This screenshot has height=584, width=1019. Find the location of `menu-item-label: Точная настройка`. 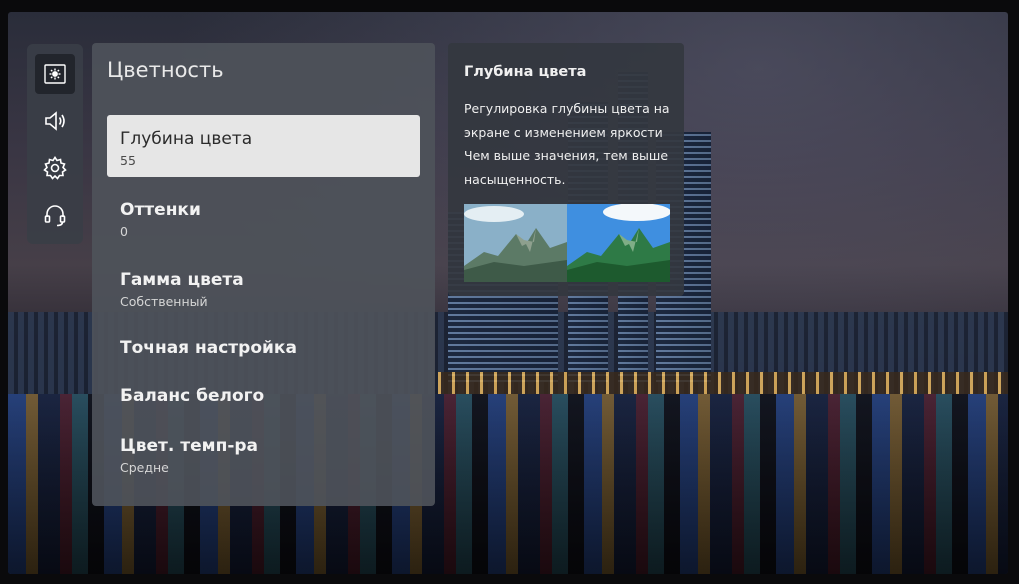

menu-item-label: Точная настройка is located at coordinates (208, 348).